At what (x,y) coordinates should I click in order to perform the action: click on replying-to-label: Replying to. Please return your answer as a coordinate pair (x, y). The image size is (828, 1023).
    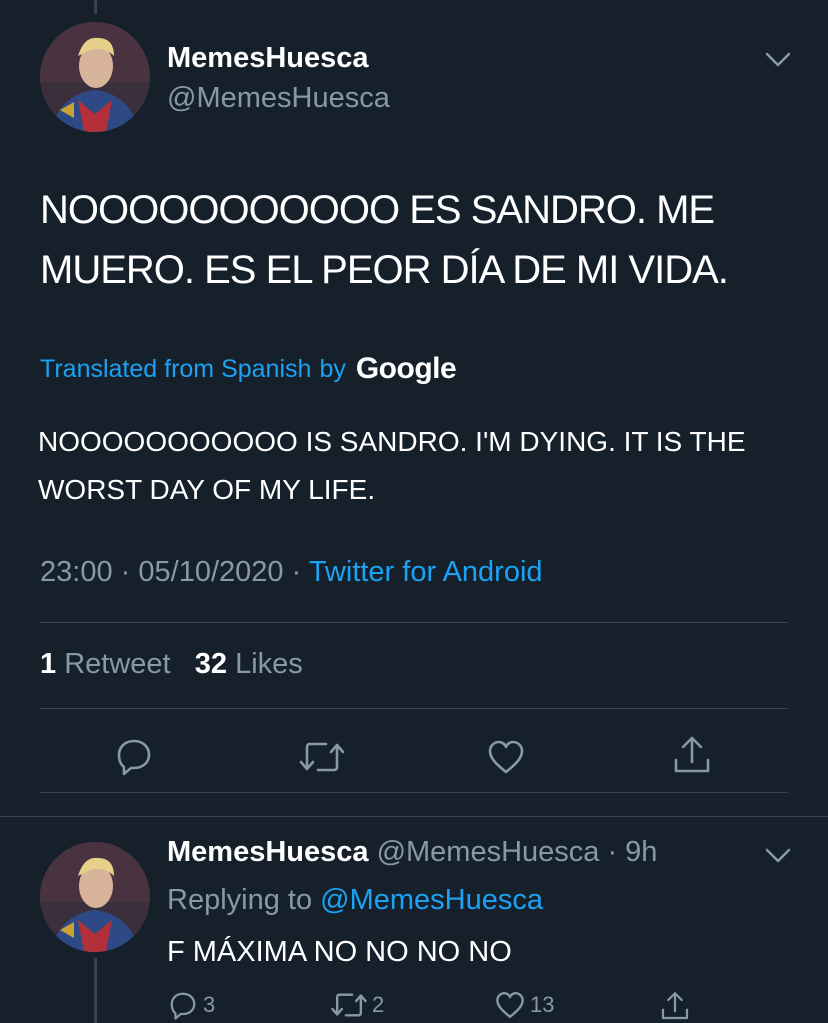
    Looking at the image, I should click on (240, 900).